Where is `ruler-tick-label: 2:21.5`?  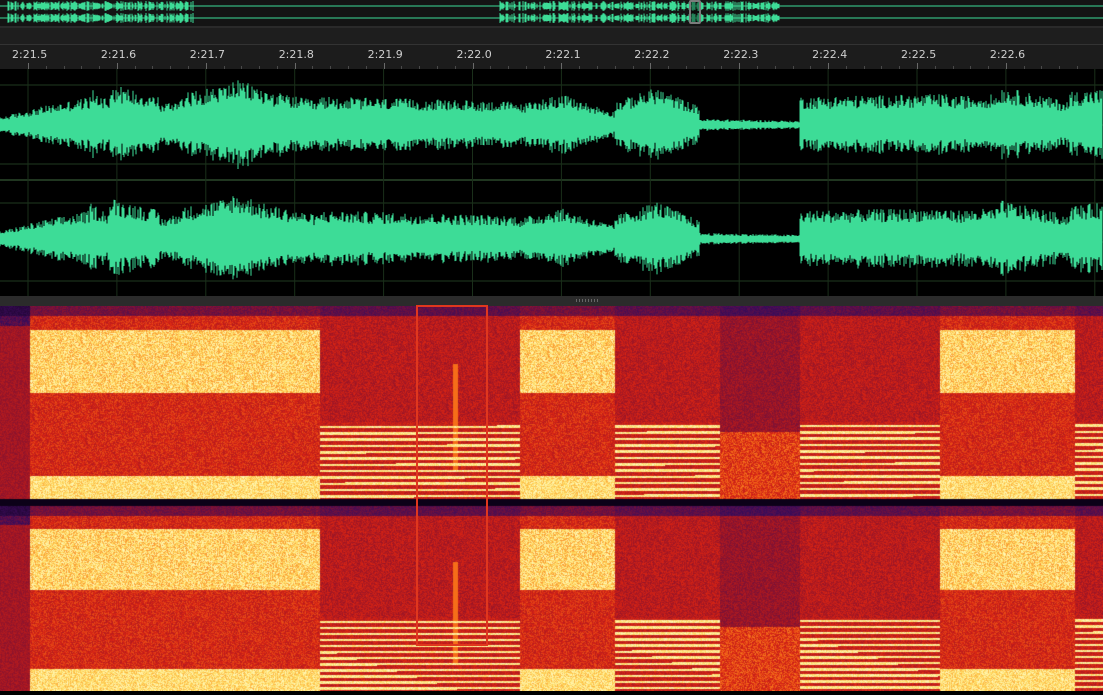
ruler-tick-label: 2:21.5 is located at coordinates (30, 54).